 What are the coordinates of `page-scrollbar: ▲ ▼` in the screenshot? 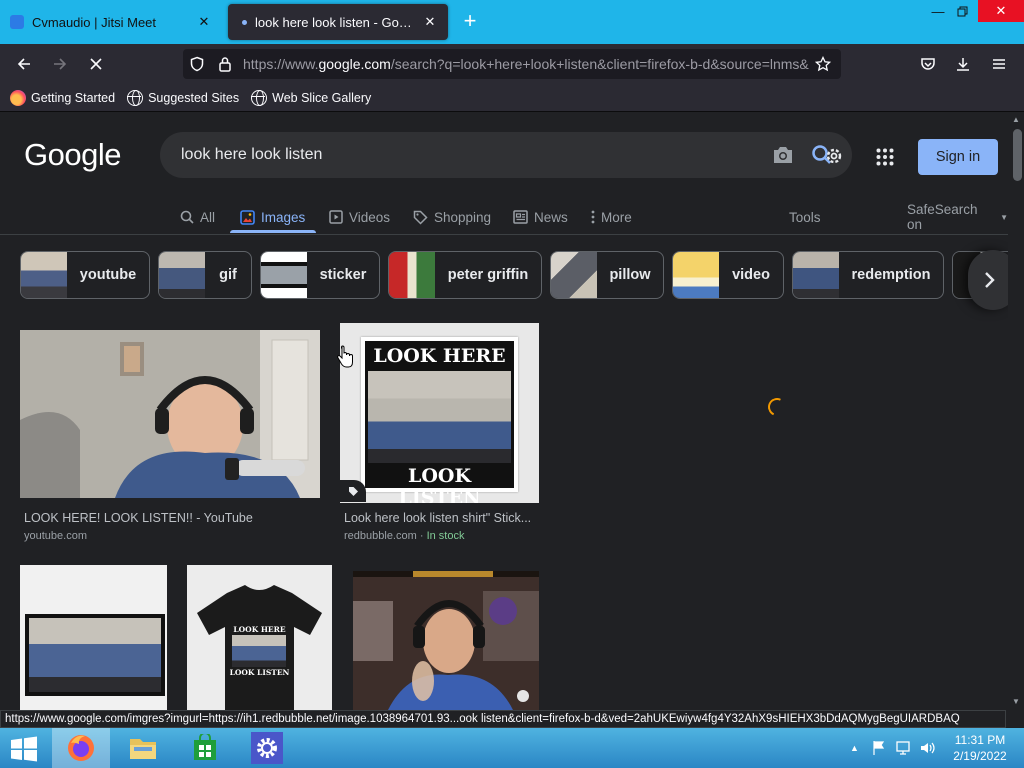 It's located at (1016, 411).